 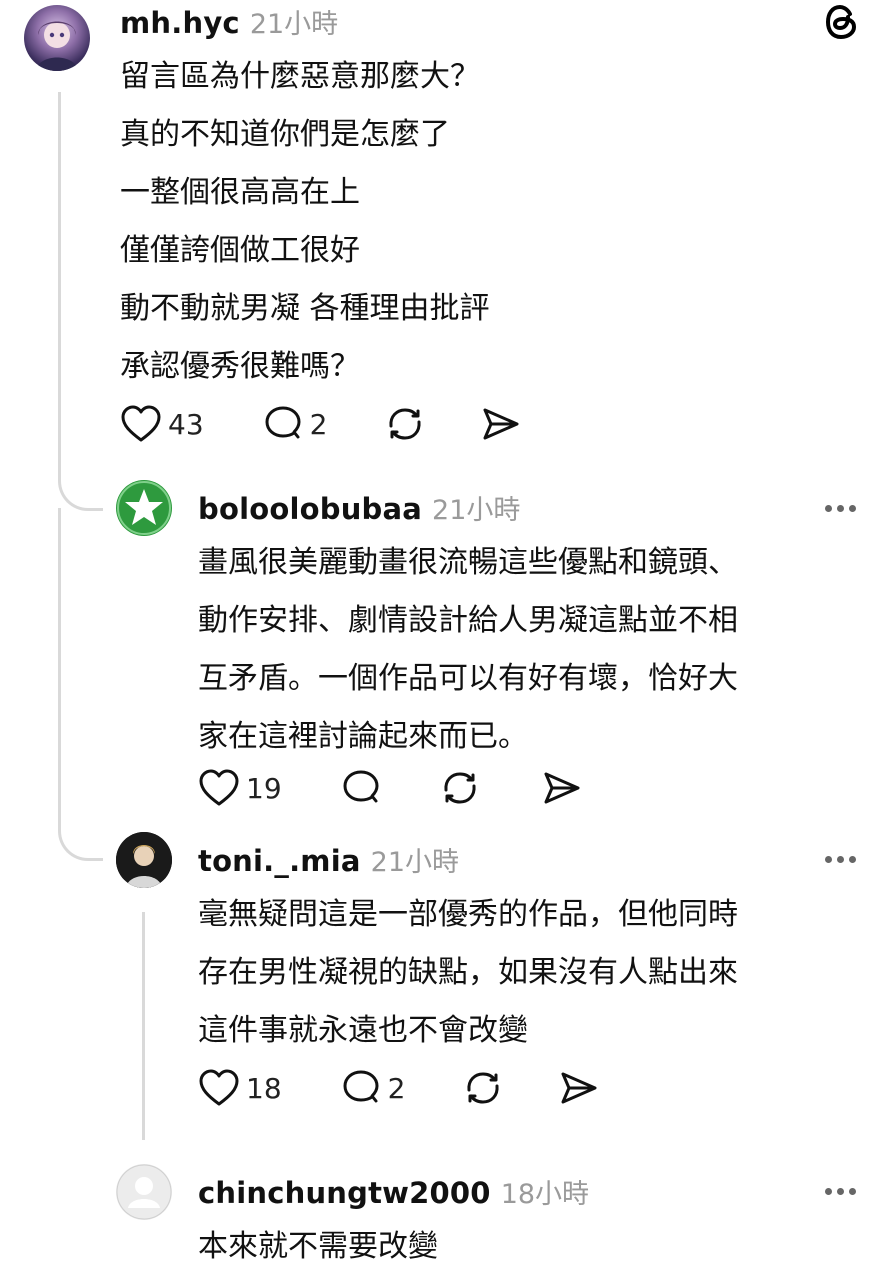 I want to click on comment-header: boloolobubaa 21小時, so click(x=359, y=507).